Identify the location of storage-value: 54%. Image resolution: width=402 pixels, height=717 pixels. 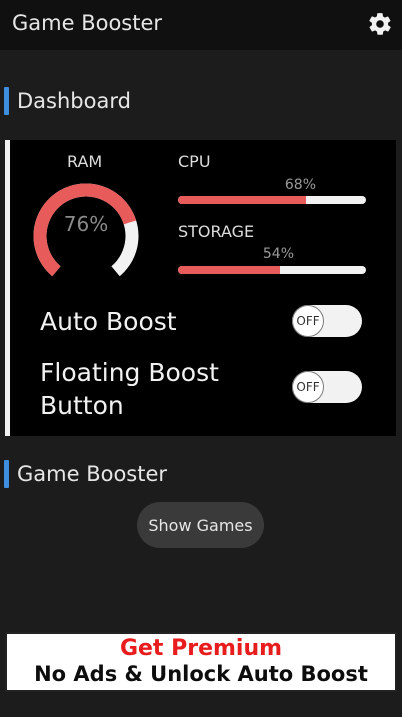
(278, 254).